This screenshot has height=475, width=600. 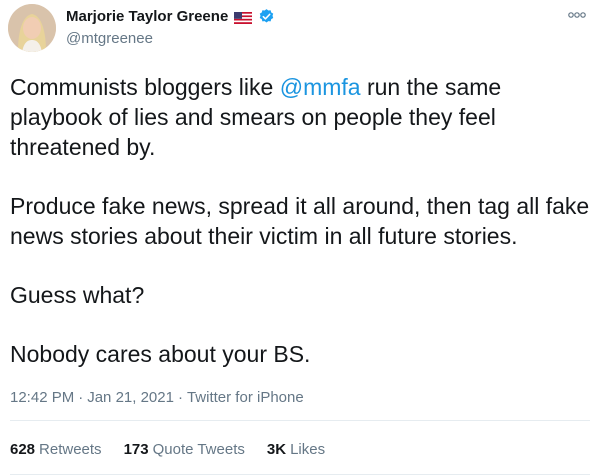 I want to click on likes-count: 3K, so click(x=276, y=449).